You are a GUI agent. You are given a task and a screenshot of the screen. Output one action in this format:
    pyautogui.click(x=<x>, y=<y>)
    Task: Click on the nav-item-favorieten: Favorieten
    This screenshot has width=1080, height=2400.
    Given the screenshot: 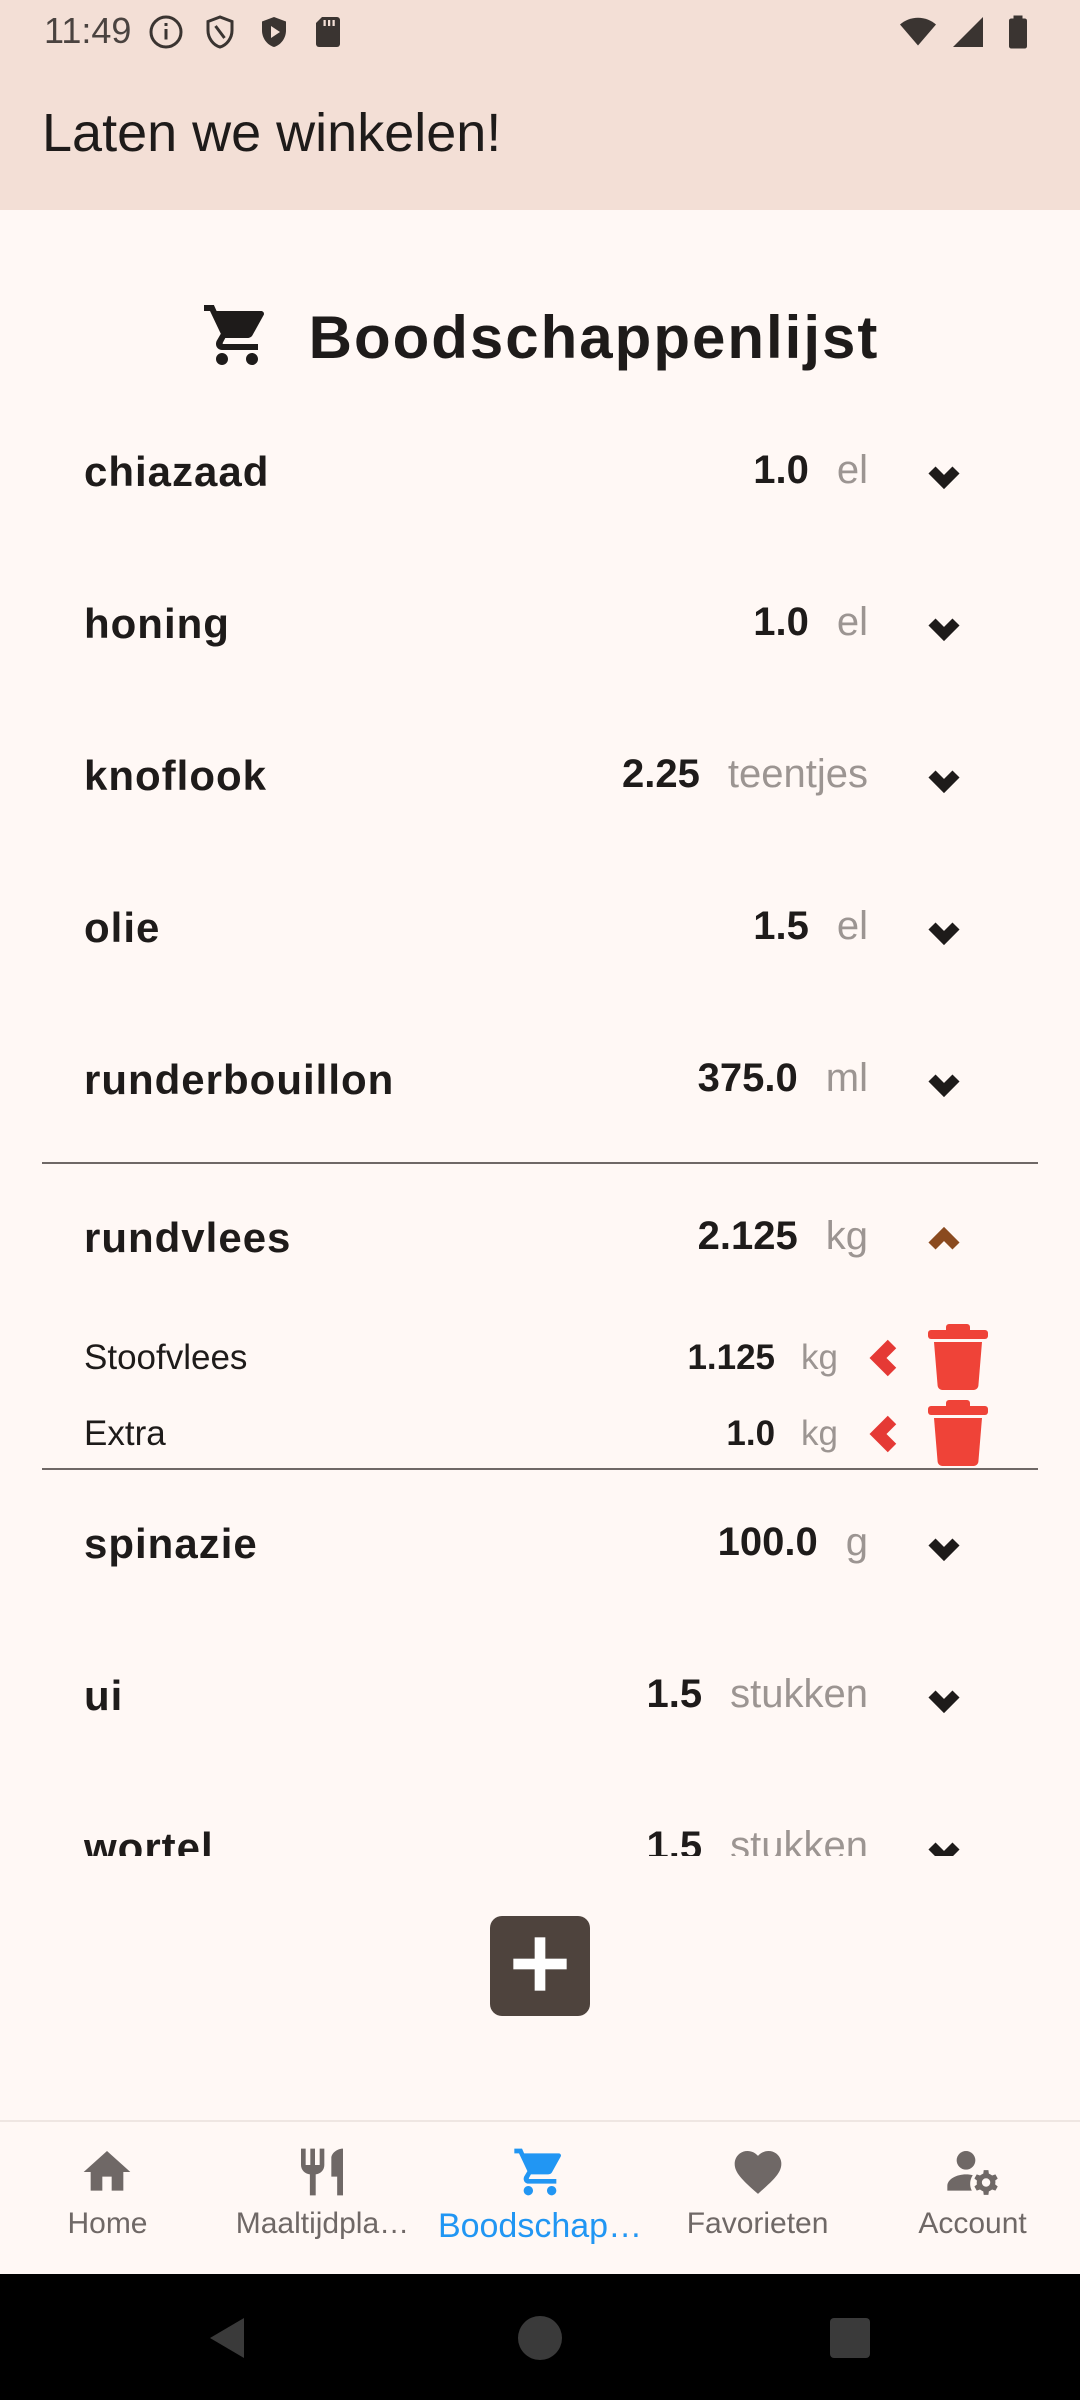 What is the action you would take?
    pyautogui.click(x=757, y=2198)
    